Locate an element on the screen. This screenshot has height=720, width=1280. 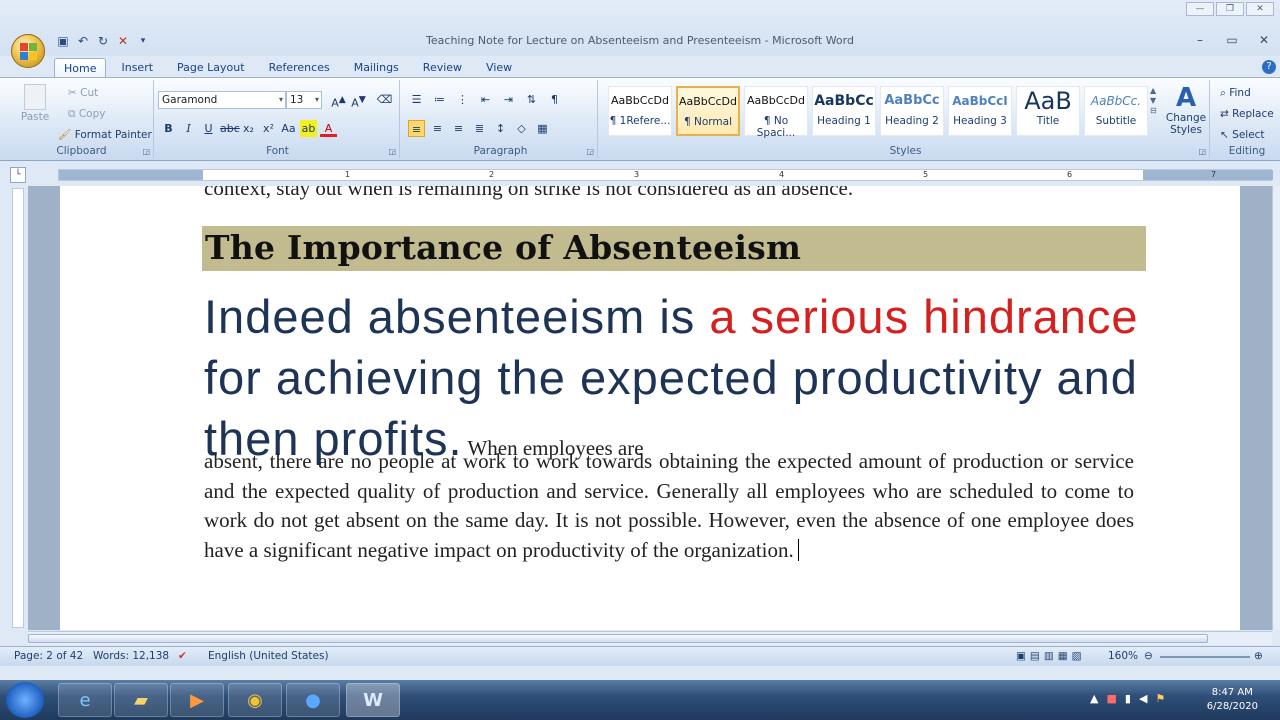
tab-view: View is located at coordinates (499, 68).